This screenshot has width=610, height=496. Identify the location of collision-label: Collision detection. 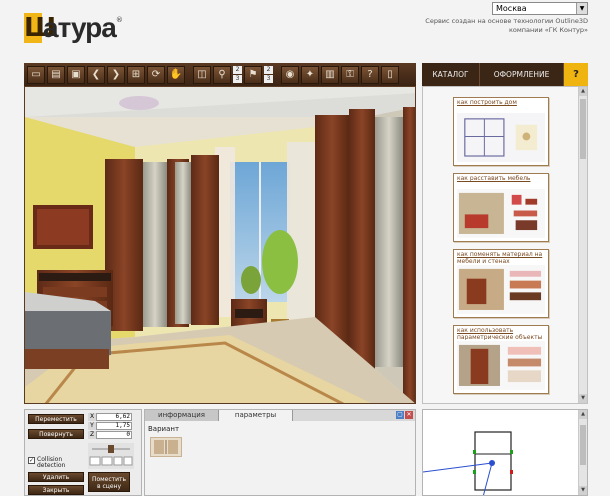
(51, 463).